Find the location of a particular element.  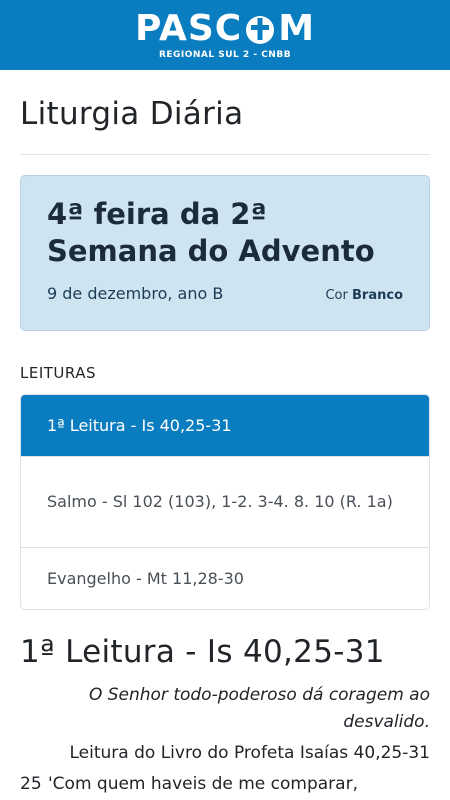

reading-item-label: Evangelho - Mt 11,28-30 is located at coordinates (145, 578).